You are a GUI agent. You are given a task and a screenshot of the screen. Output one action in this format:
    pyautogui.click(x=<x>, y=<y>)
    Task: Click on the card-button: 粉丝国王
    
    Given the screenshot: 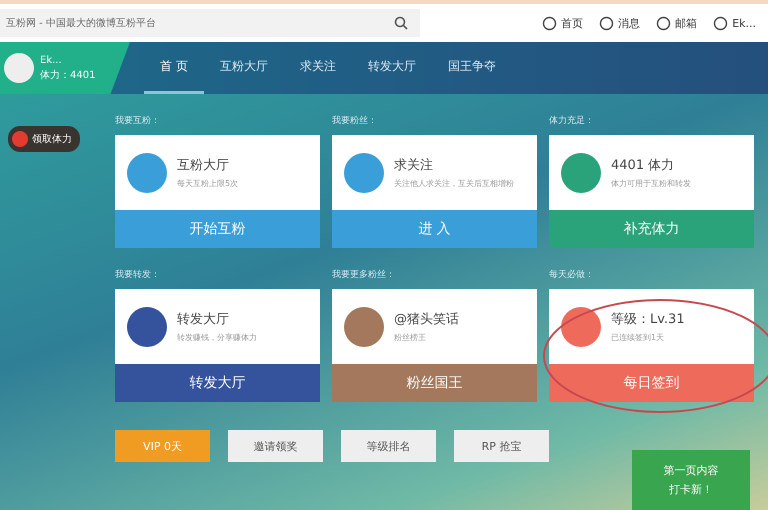 What is the action you would take?
    pyautogui.click(x=434, y=383)
    